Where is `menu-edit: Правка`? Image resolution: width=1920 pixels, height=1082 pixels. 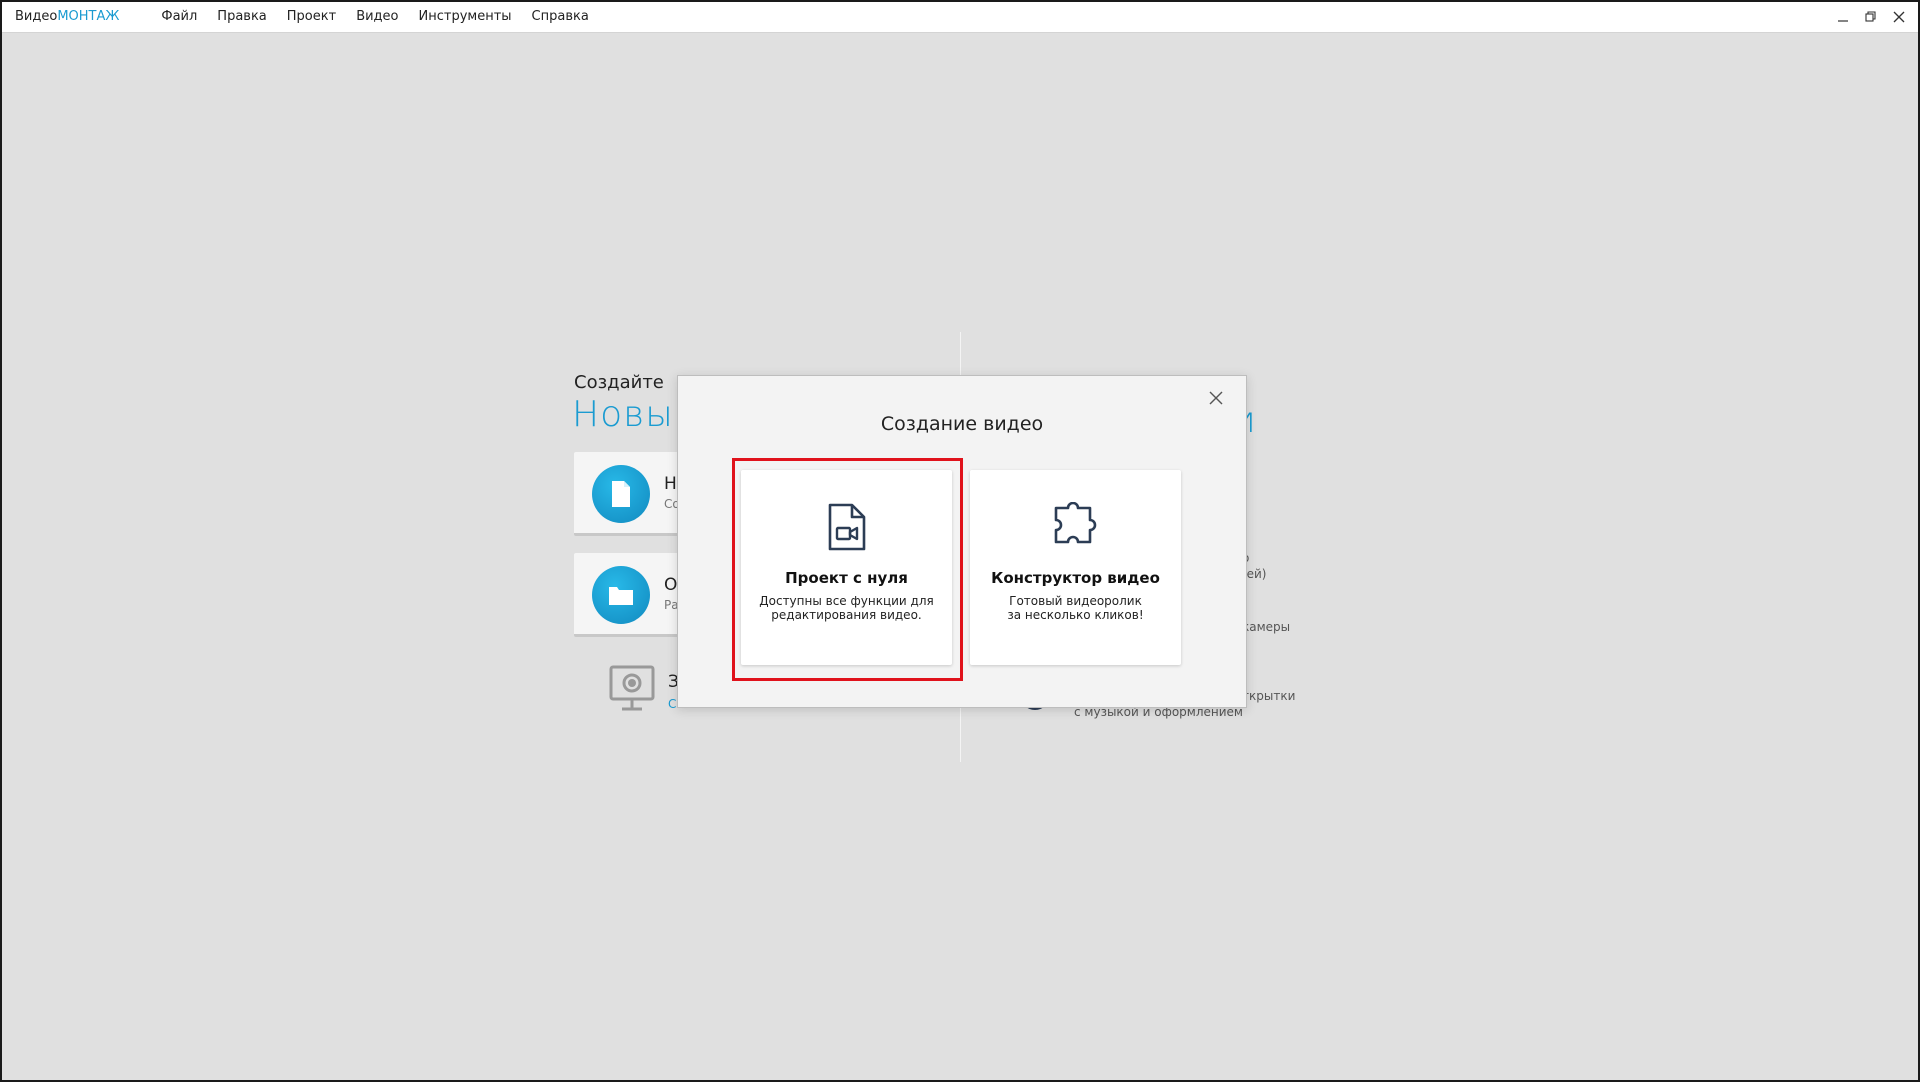 menu-edit: Правка is located at coordinates (241, 16).